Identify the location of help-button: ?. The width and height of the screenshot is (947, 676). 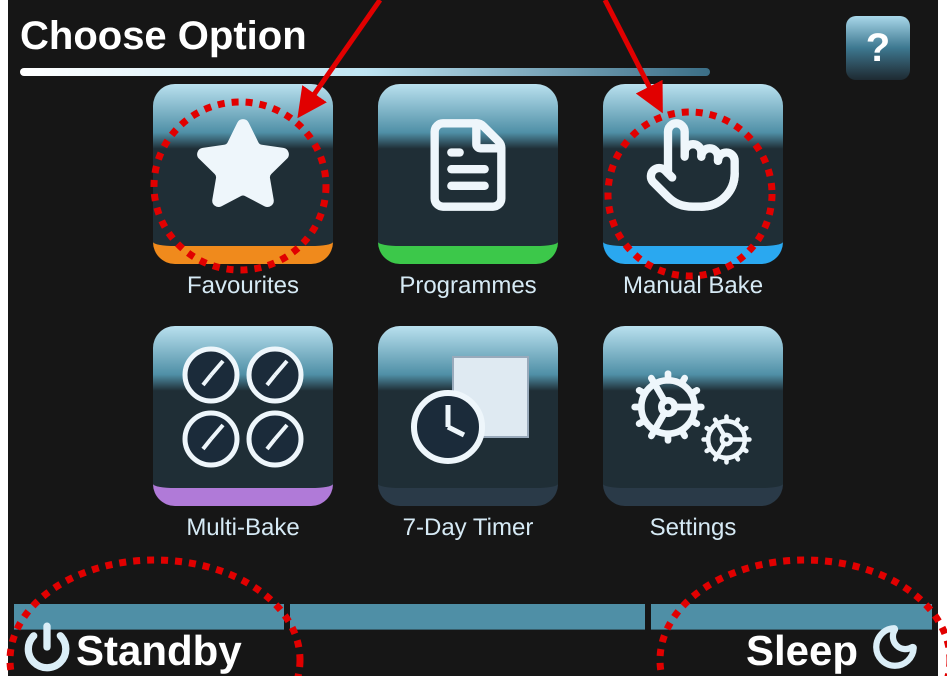
(878, 48).